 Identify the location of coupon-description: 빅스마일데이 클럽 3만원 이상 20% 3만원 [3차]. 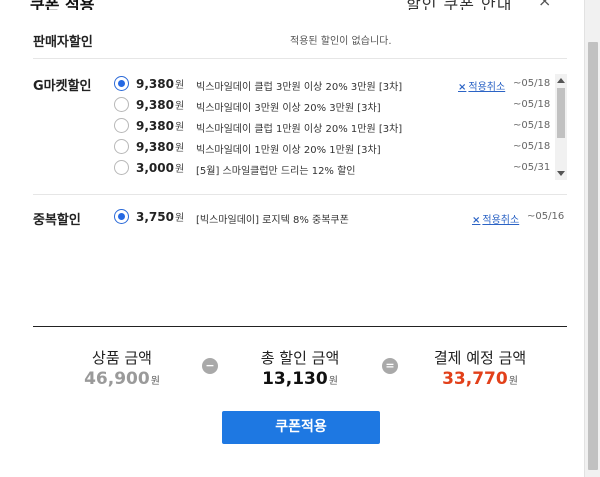
(299, 87).